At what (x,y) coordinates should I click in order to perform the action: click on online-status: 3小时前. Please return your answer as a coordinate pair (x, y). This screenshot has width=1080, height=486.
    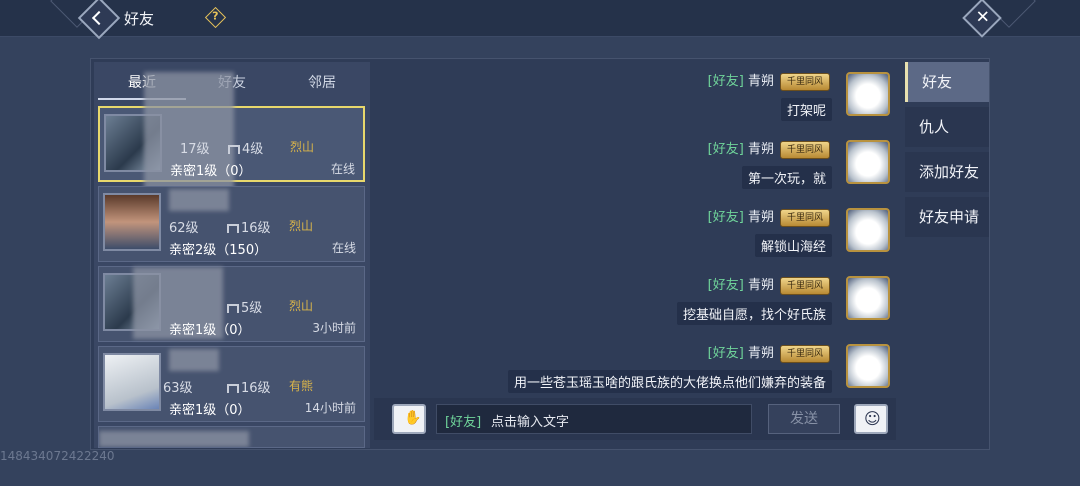
    Looking at the image, I should click on (334, 328).